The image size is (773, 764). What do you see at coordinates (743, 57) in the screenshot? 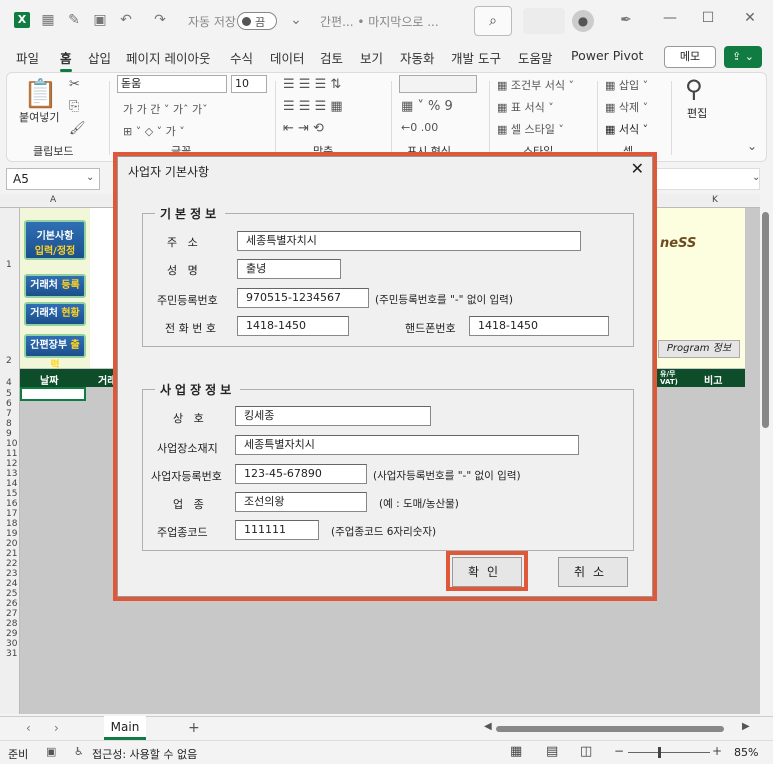
I see `share-button: ⇪ ⌄` at bounding box center [743, 57].